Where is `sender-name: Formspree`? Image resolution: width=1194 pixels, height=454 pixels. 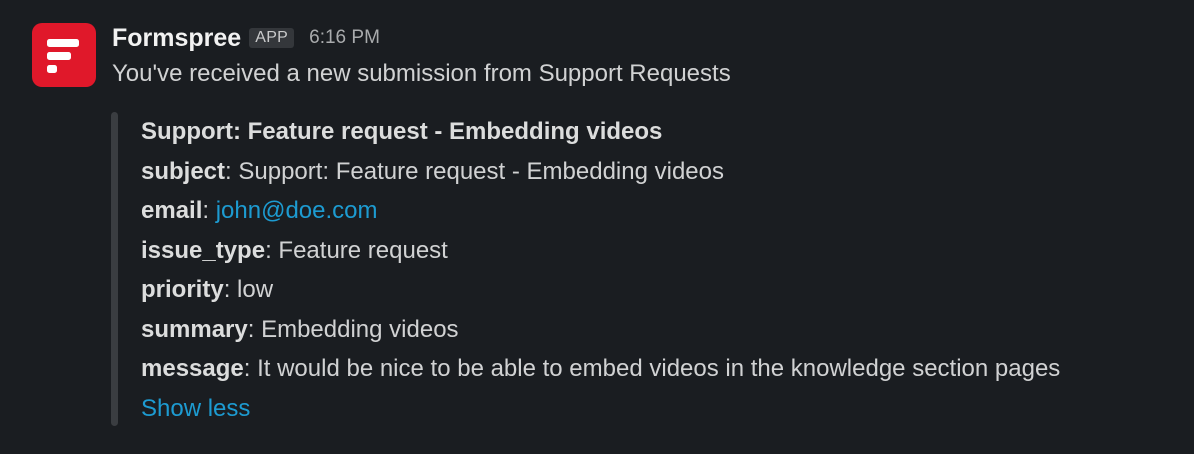
sender-name: Formspree is located at coordinates (176, 38).